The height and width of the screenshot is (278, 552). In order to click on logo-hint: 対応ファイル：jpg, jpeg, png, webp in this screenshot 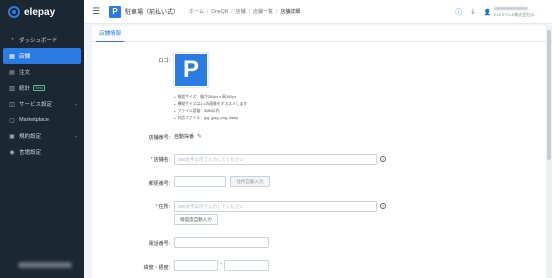, I will do `click(206, 118)`.